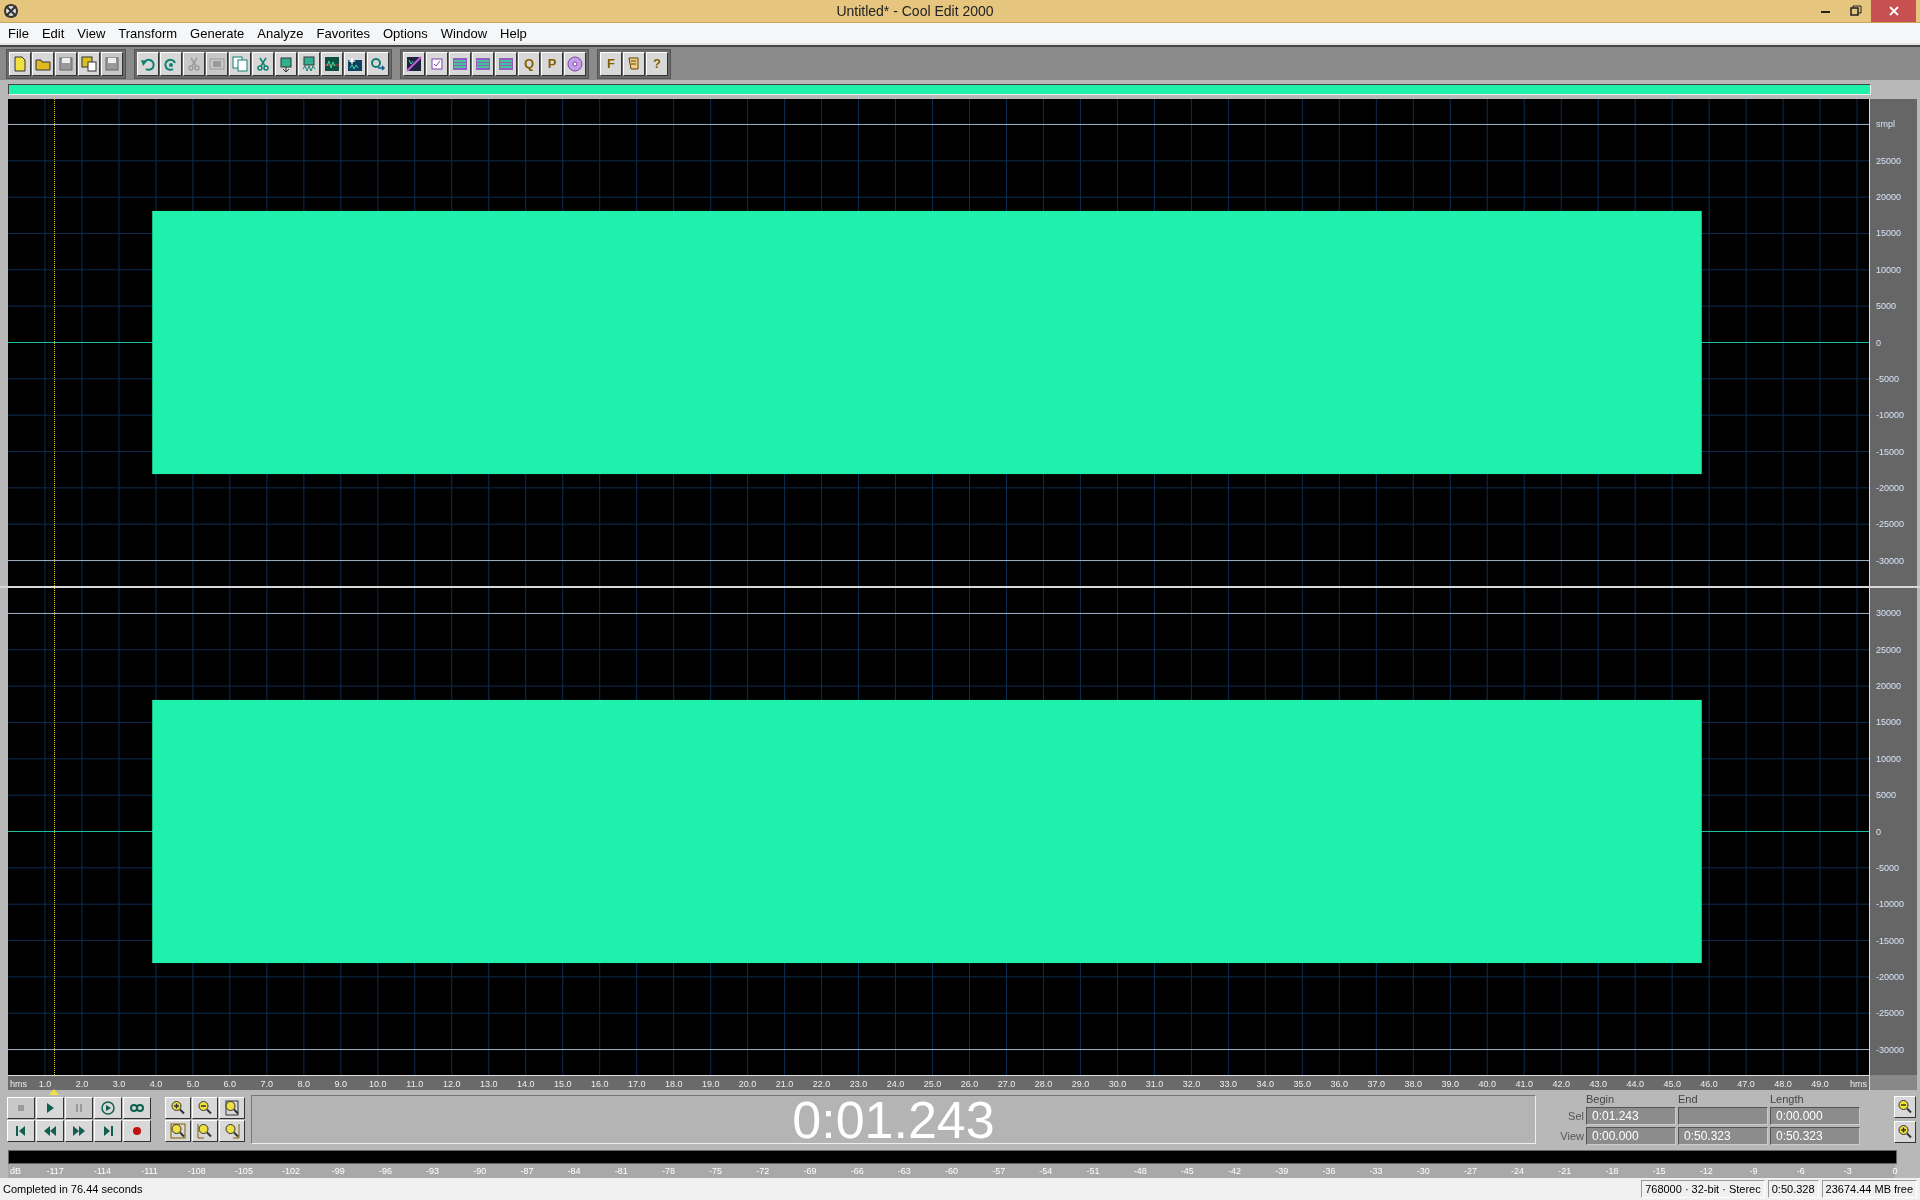 This screenshot has height=1200, width=1920. What do you see at coordinates (1376, 1084) in the screenshot?
I see `time-label: 37.0` at bounding box center [1376, 1084].